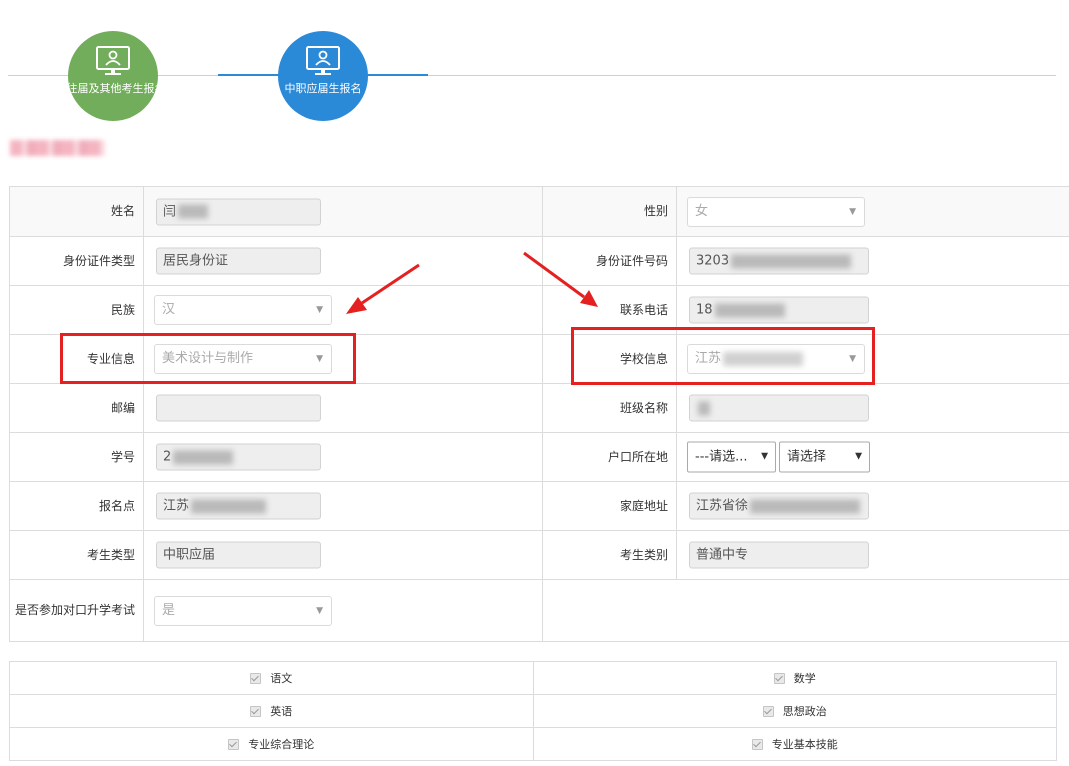 Image resolution: width=1069 pixels, height=766 pixels. Describe the element at coordinates (539, 310) in the screenshot. I see `form-row: 民族 汉 ▼ 联系电话 18` at that location.